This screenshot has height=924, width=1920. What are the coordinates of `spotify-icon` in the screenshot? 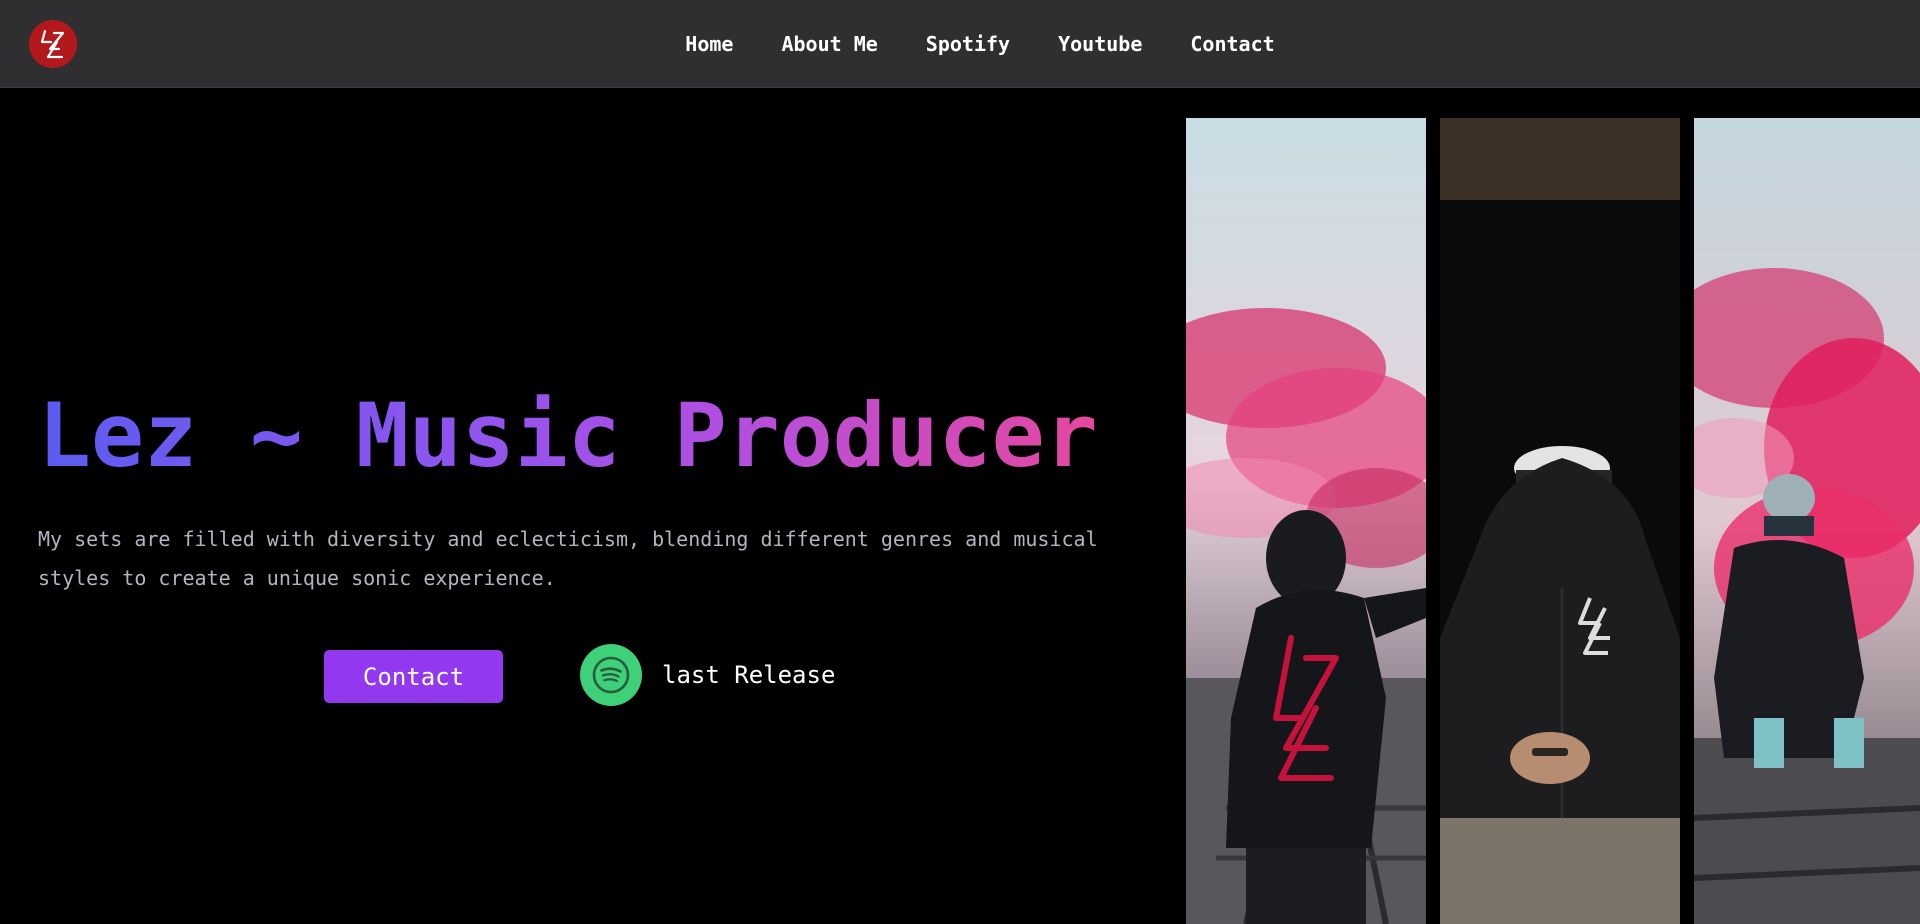 It's located at (611, 675).